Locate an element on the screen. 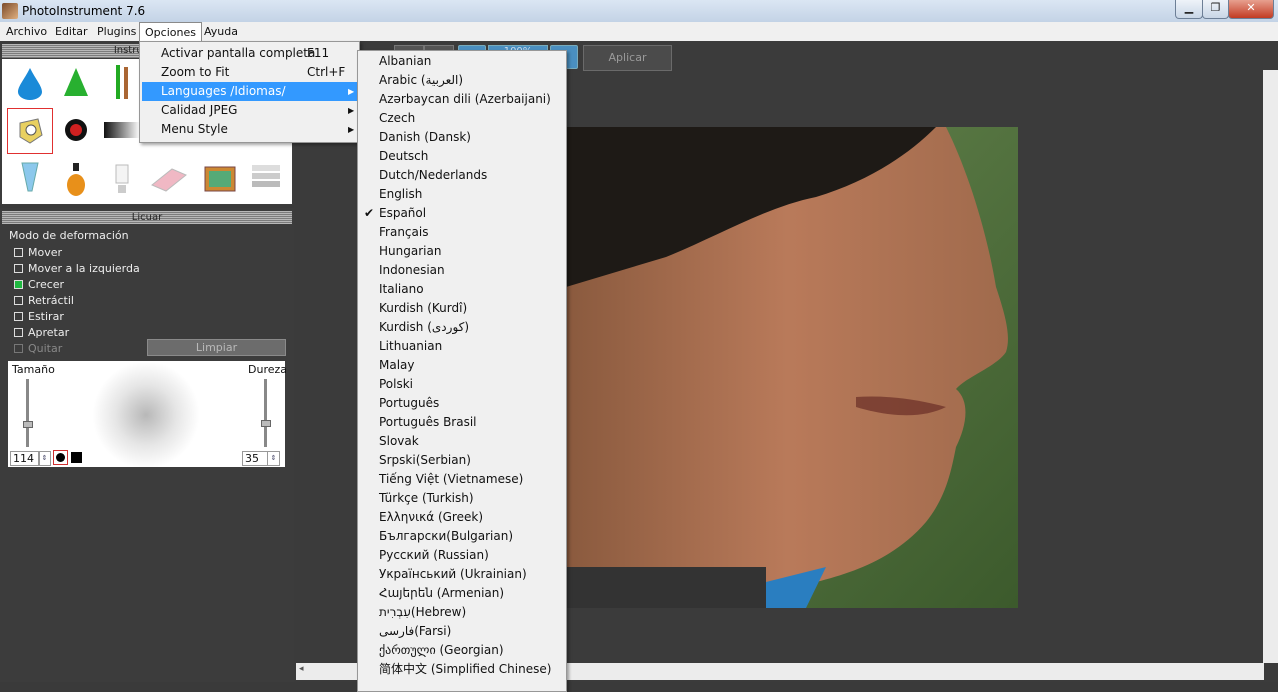 The height and width of the screenshot is (692, 1278). language-item: Русский (Russian) is located at coordinates (462, 555).